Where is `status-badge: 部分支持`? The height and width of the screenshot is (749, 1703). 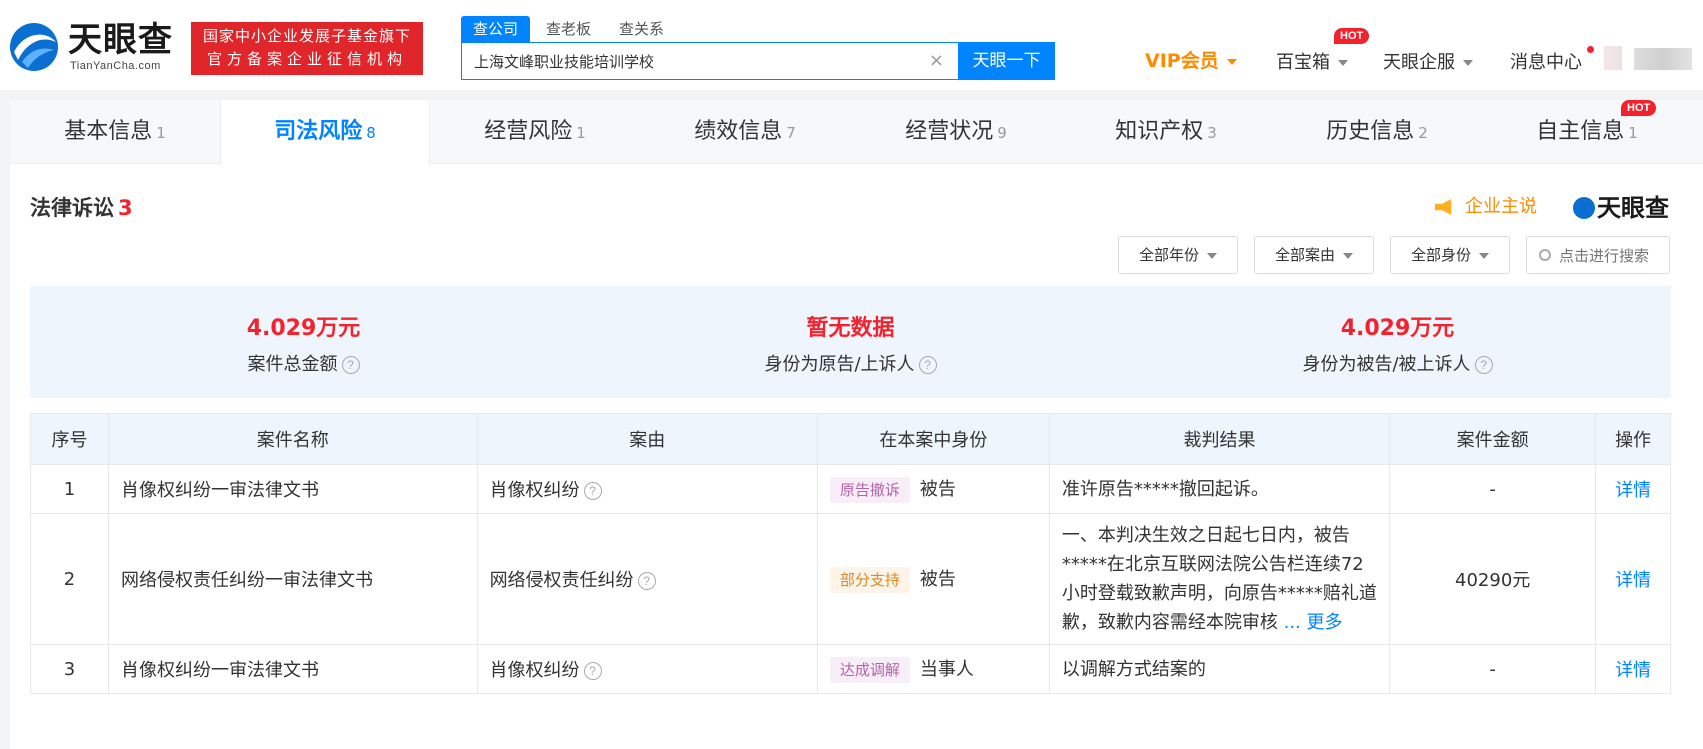
status-badge: 部分支持 is located at coordinates (869, 580).